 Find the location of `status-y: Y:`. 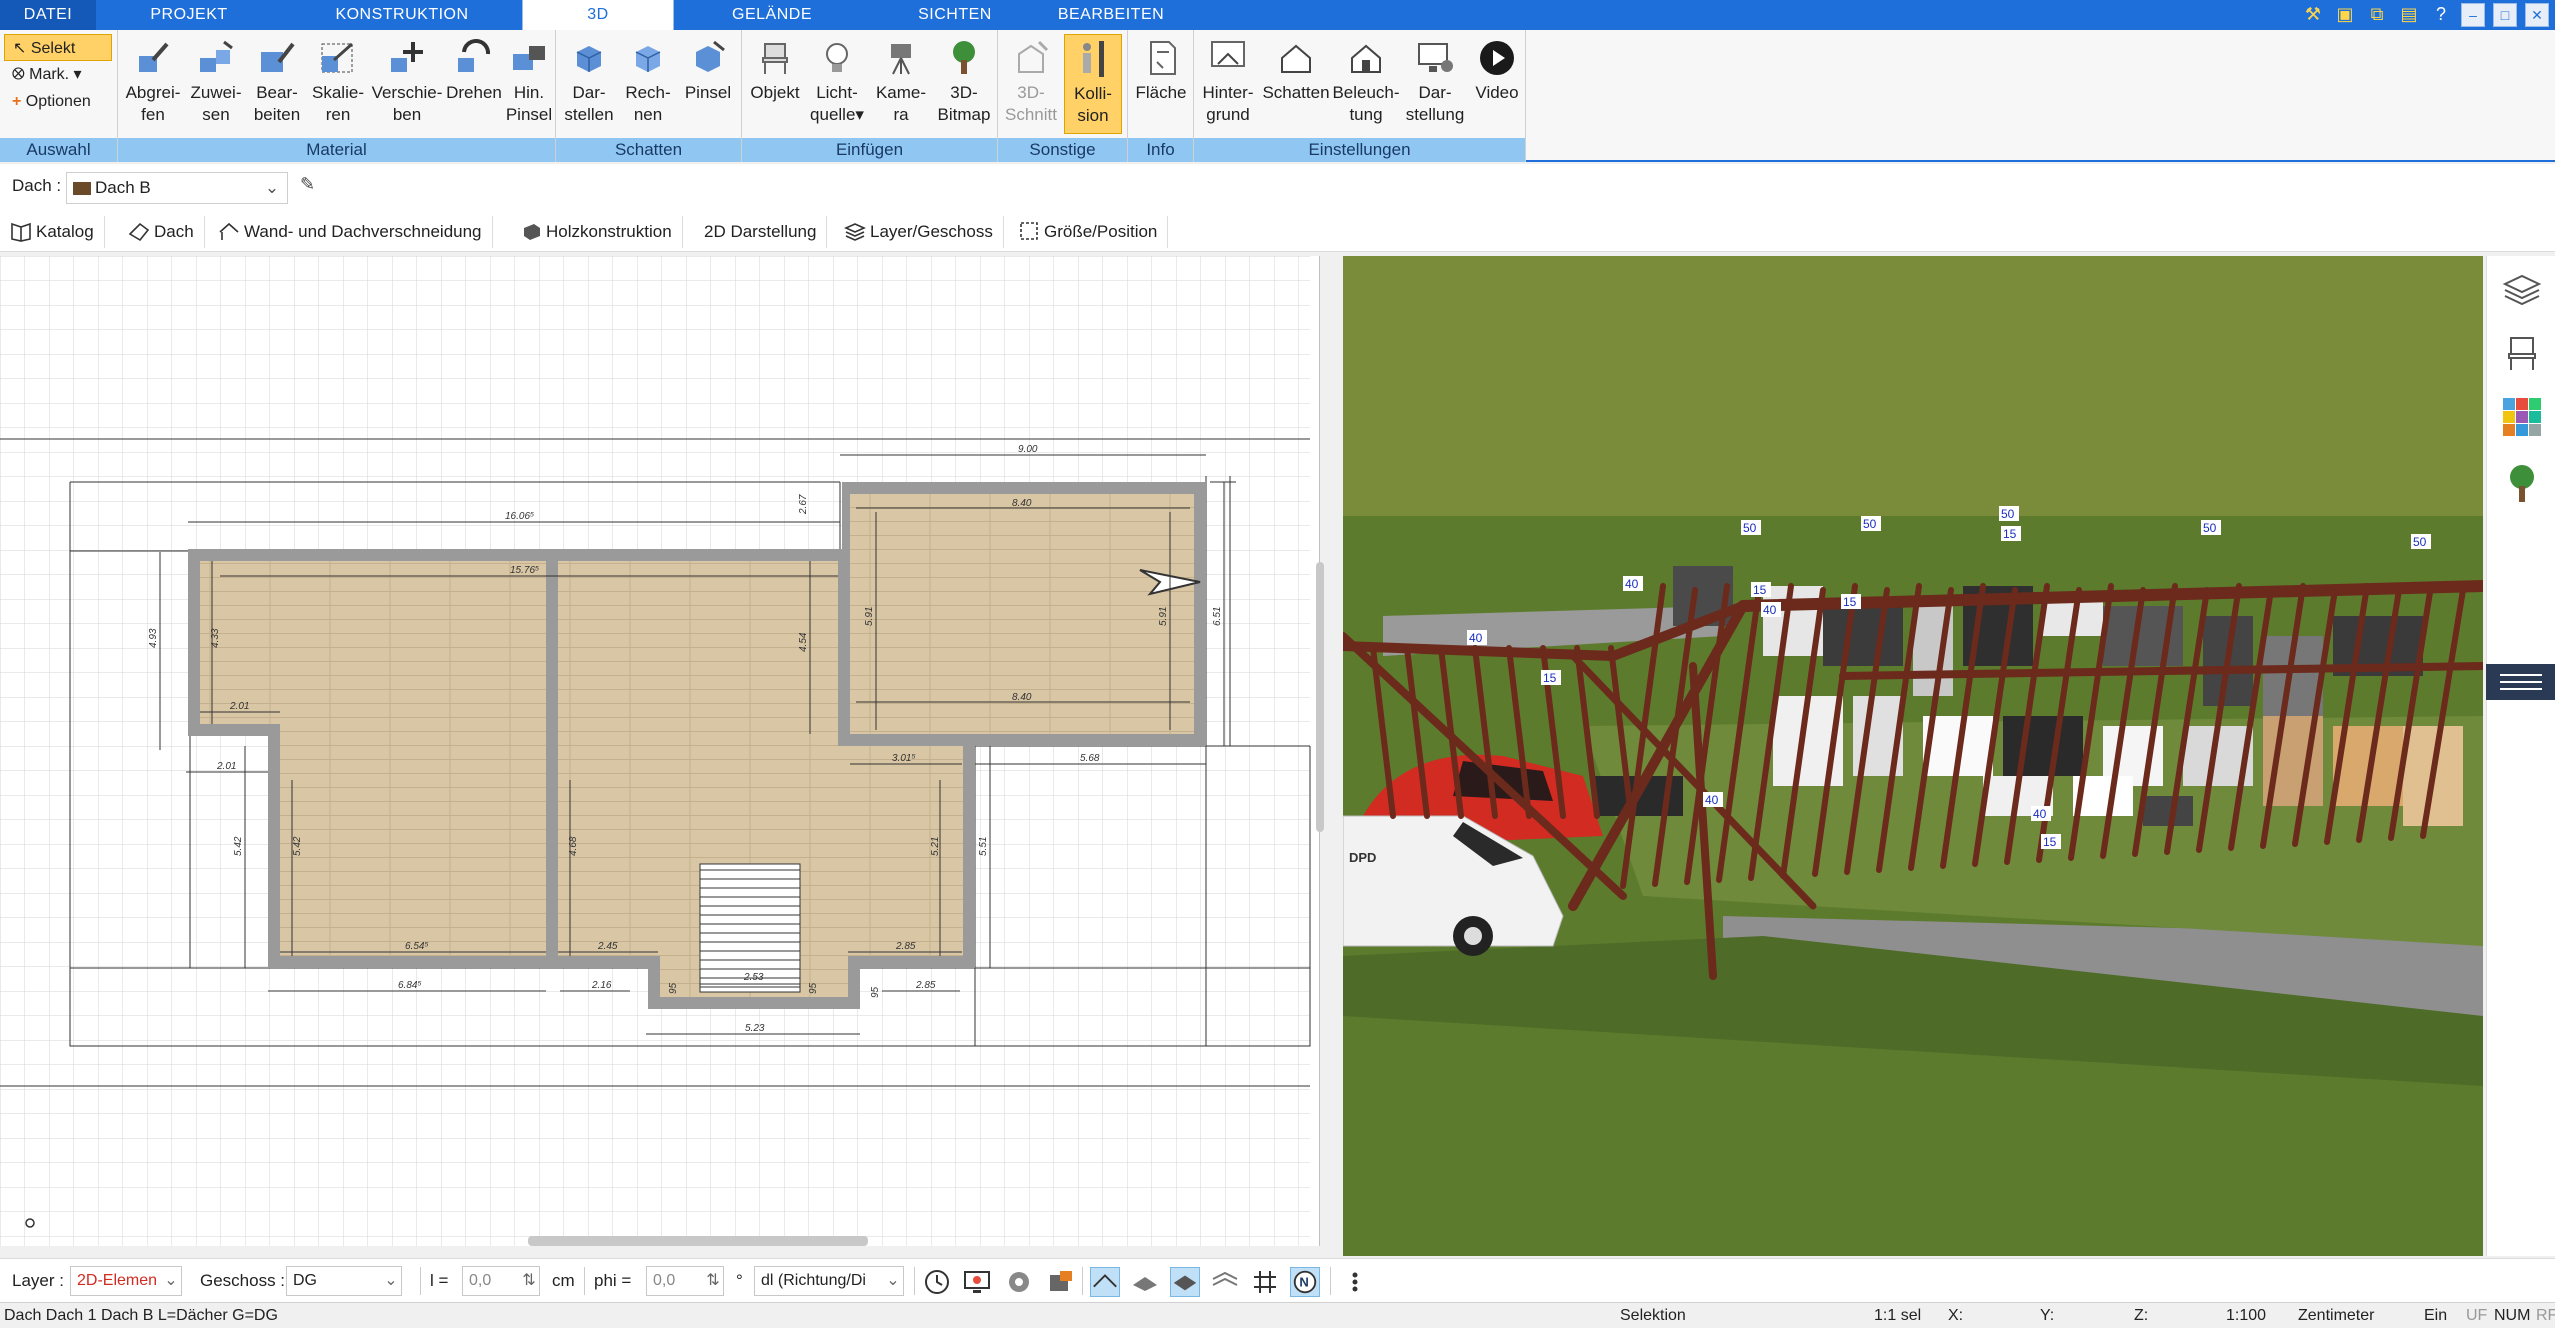

status-y: Y: is located at coordinates (2047, 1315).